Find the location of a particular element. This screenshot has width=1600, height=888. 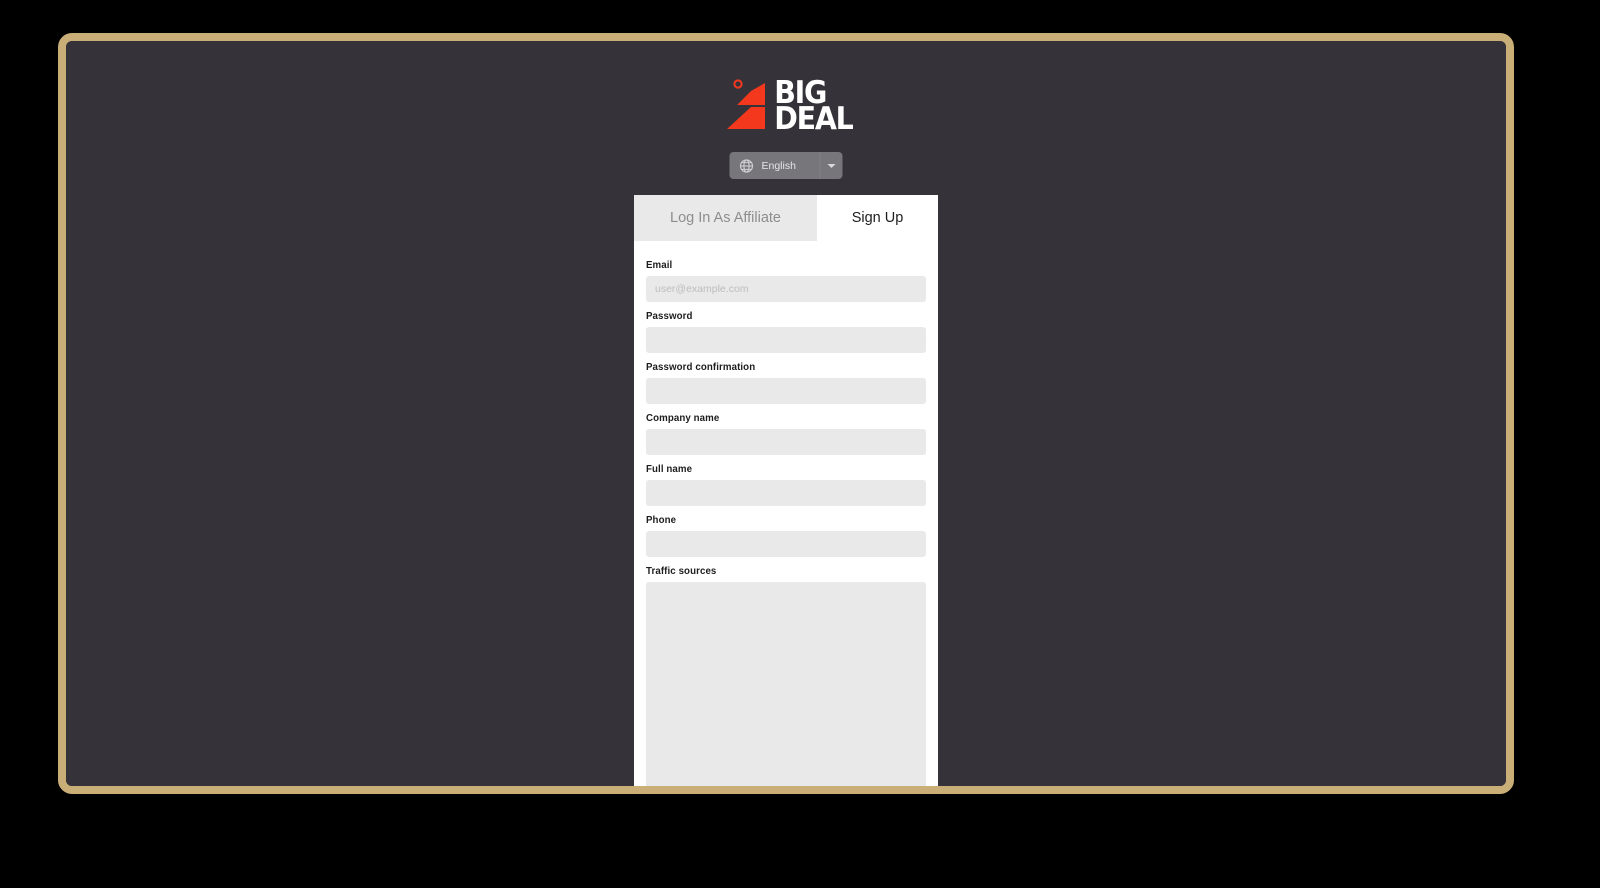

field-phone: Phone is located at coordinates (786, 531).